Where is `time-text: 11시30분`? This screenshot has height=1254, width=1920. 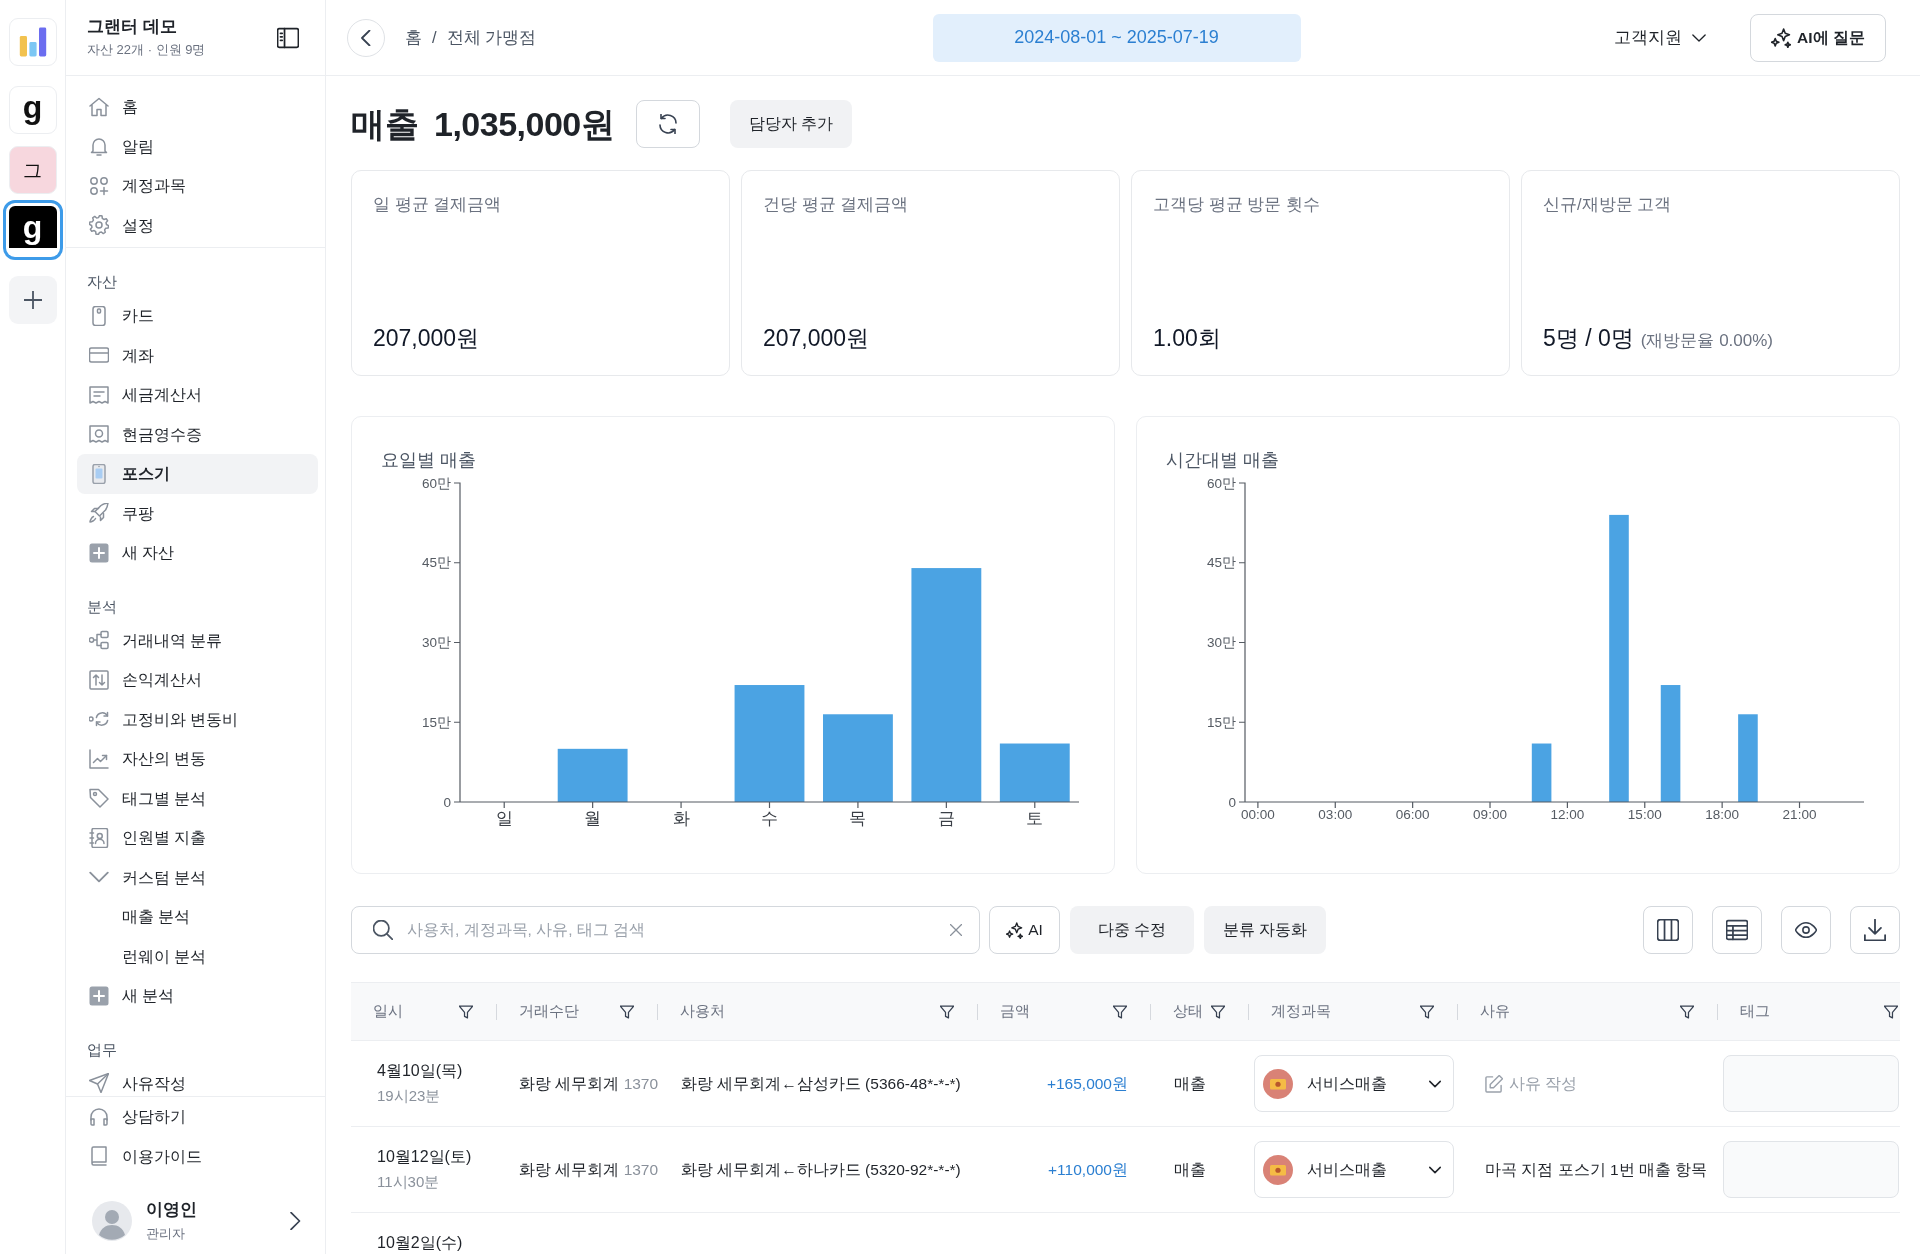
time-text: 11시30분 is located at coordinates (408, 1182).